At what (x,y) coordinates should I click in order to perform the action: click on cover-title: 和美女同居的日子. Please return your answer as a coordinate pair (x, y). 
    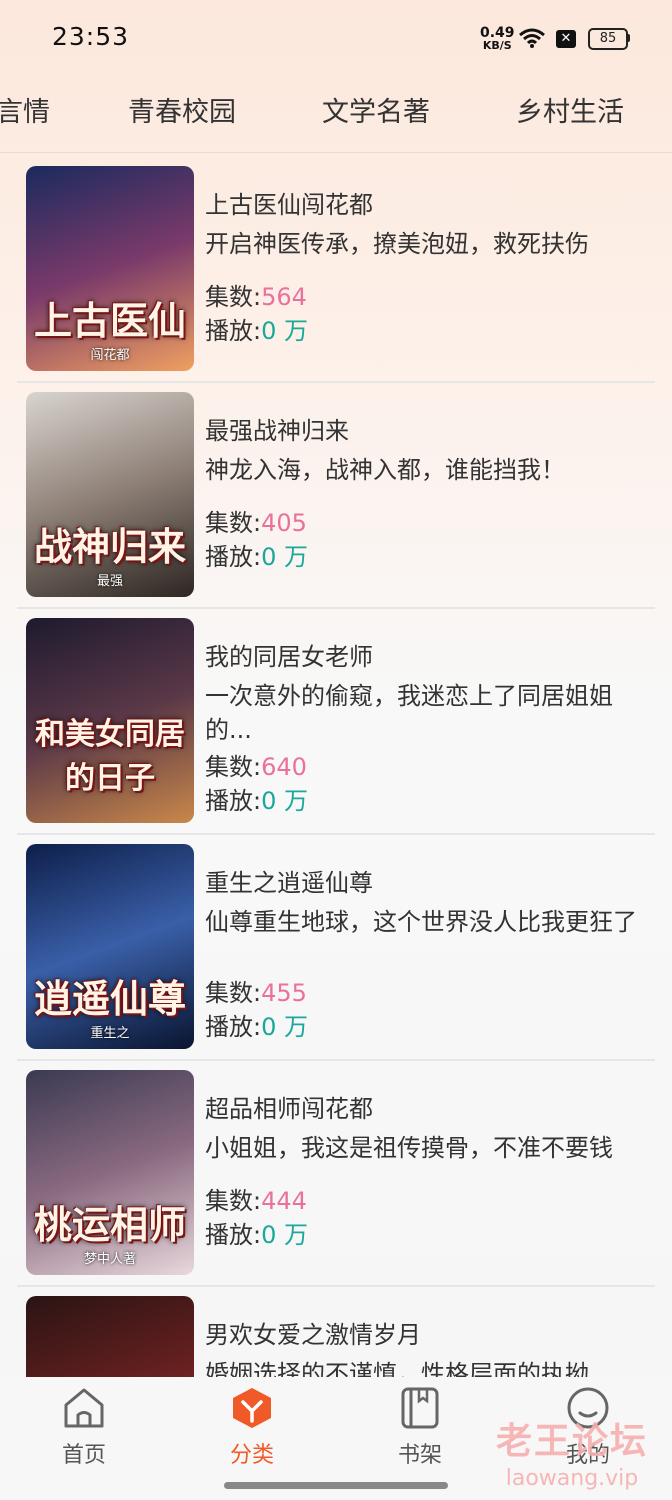
    Looking at the image, I should click on (110, 756).